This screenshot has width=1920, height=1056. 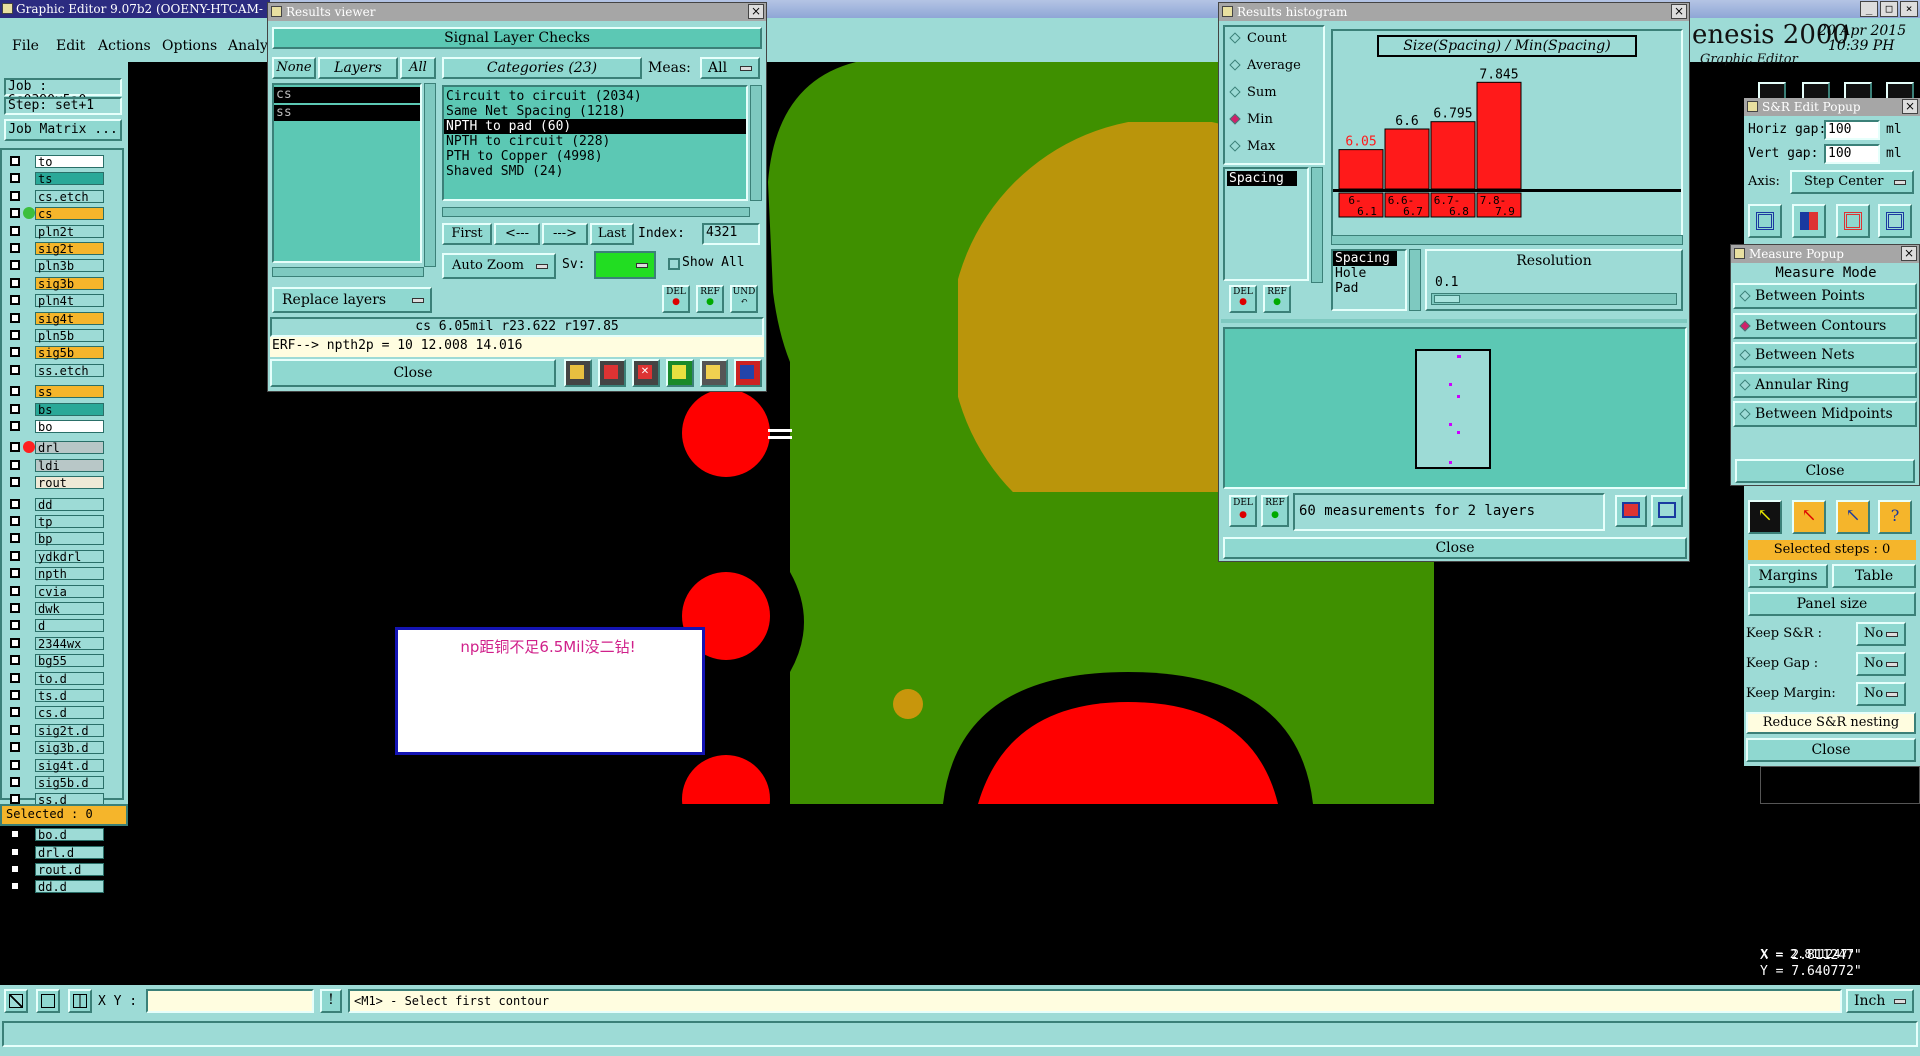 What do you see at coordinates (960, 1034) in the screenshot?
I see `command-line` at bounding box center [960, 1034].